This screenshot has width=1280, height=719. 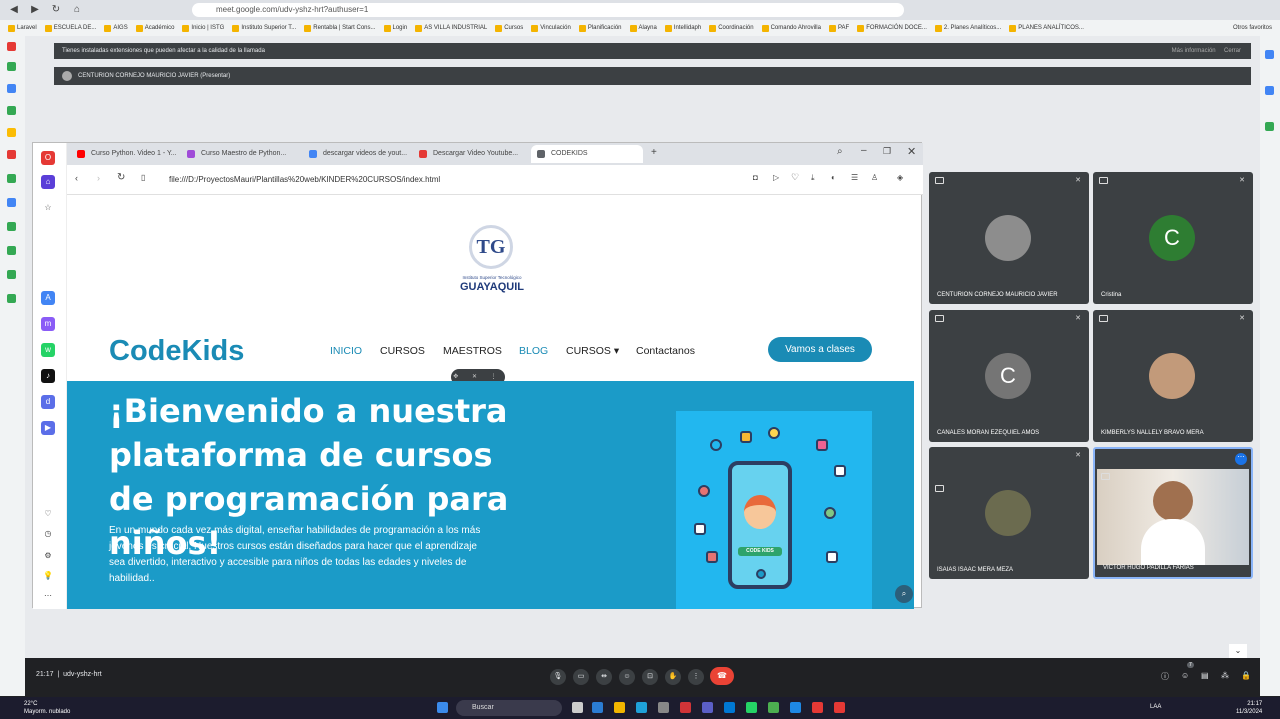 What do you see at coordinates (820, 349) in the screenshot?
I see `vamos-a-clases-button: Vamos a clases` at bounding box center [820, 349].